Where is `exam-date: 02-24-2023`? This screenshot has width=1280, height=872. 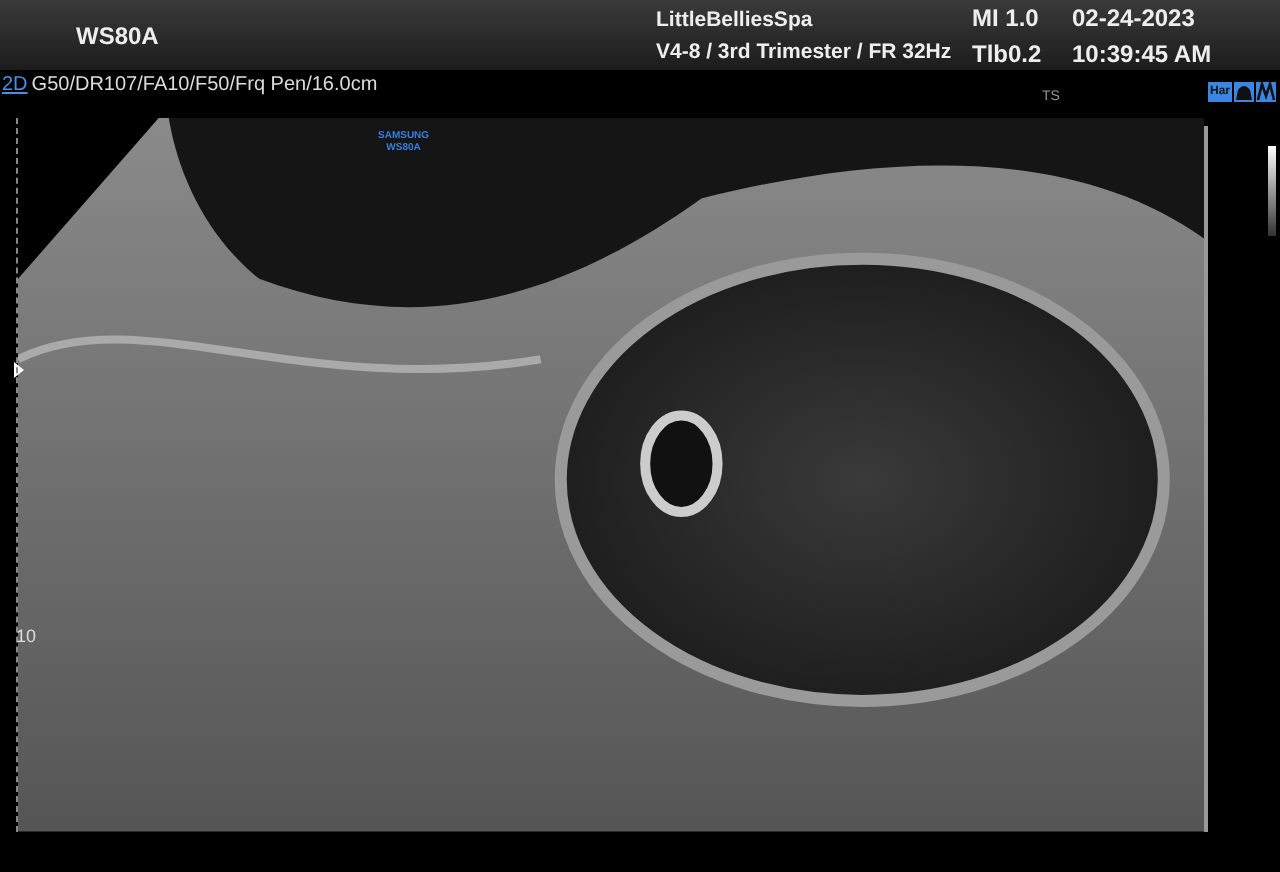
exam-date: 02-24-2023 is located at coordinates (1134, 17).